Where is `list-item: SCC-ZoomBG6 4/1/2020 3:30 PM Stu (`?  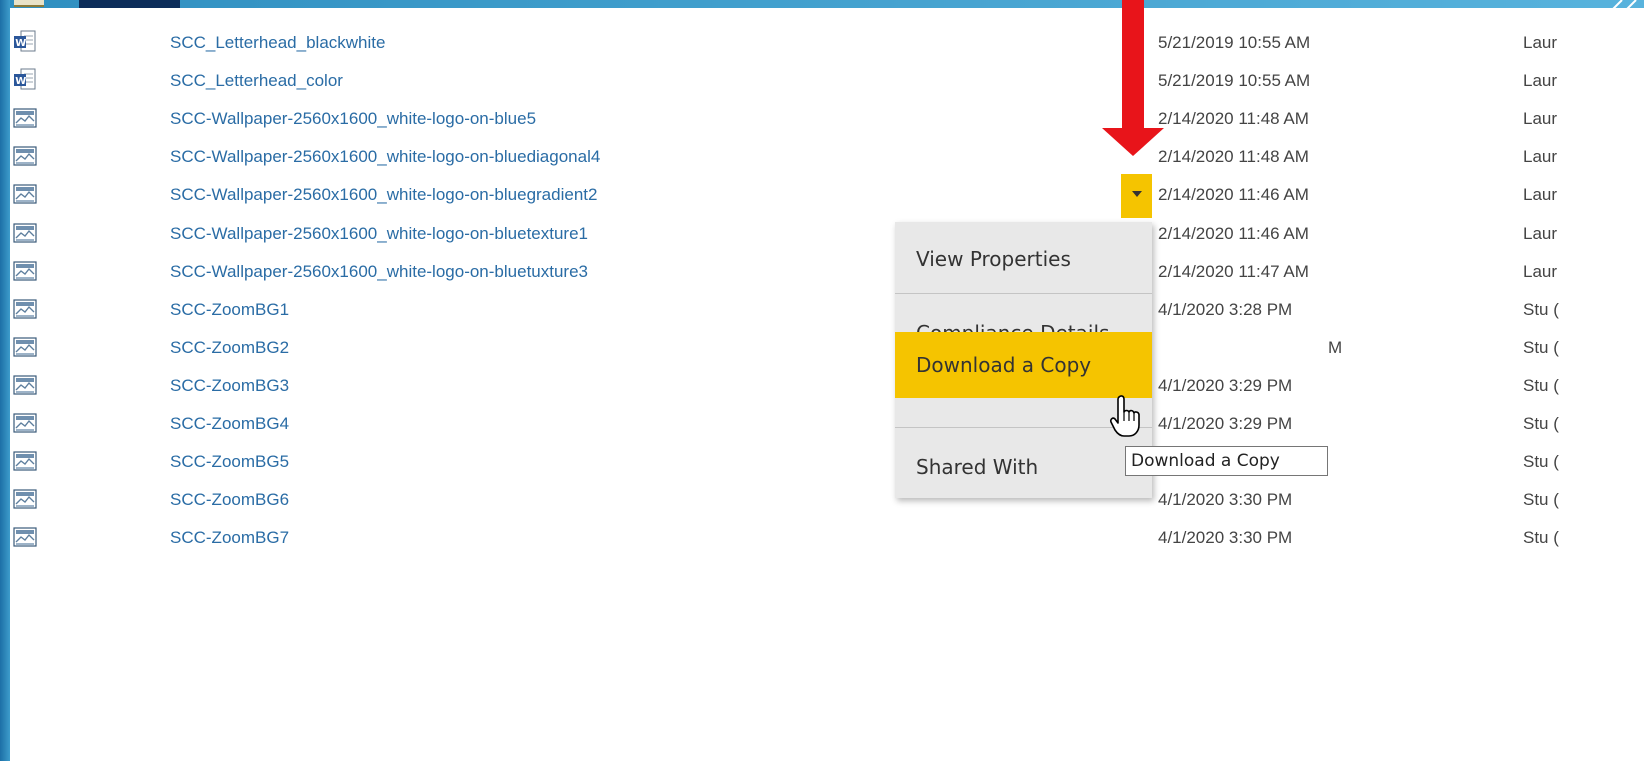
list-item: SCC-ZoomBG6 4/1/2020 3:30 PM Stu ( is located at coordinates (822, 500).